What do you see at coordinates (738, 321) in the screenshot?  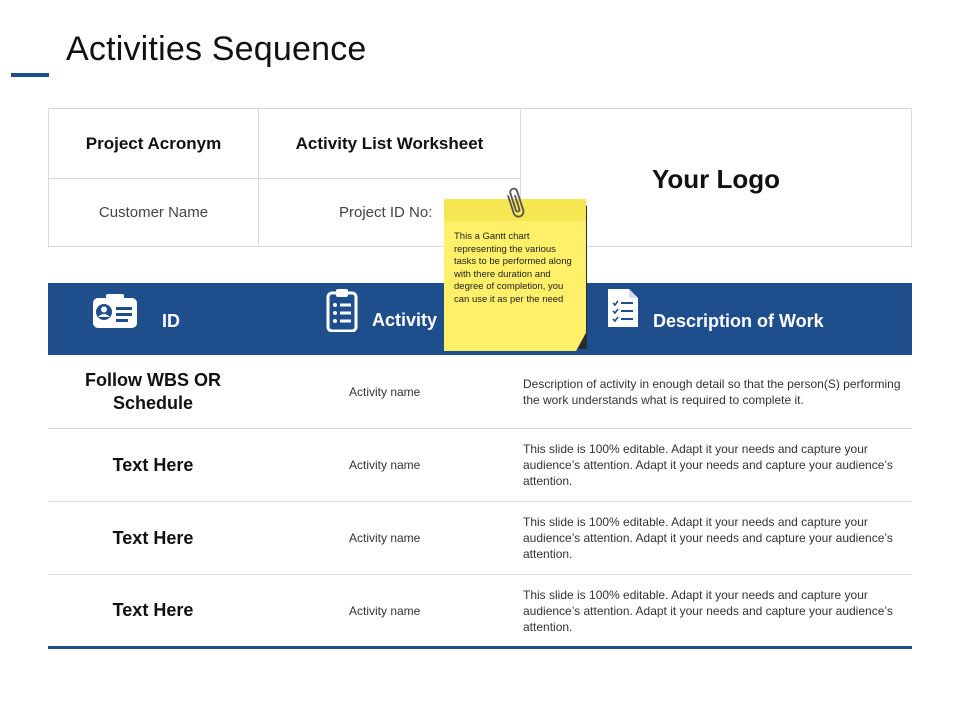 I see `header-description: Description of Work` at bounding box center [738, 321].